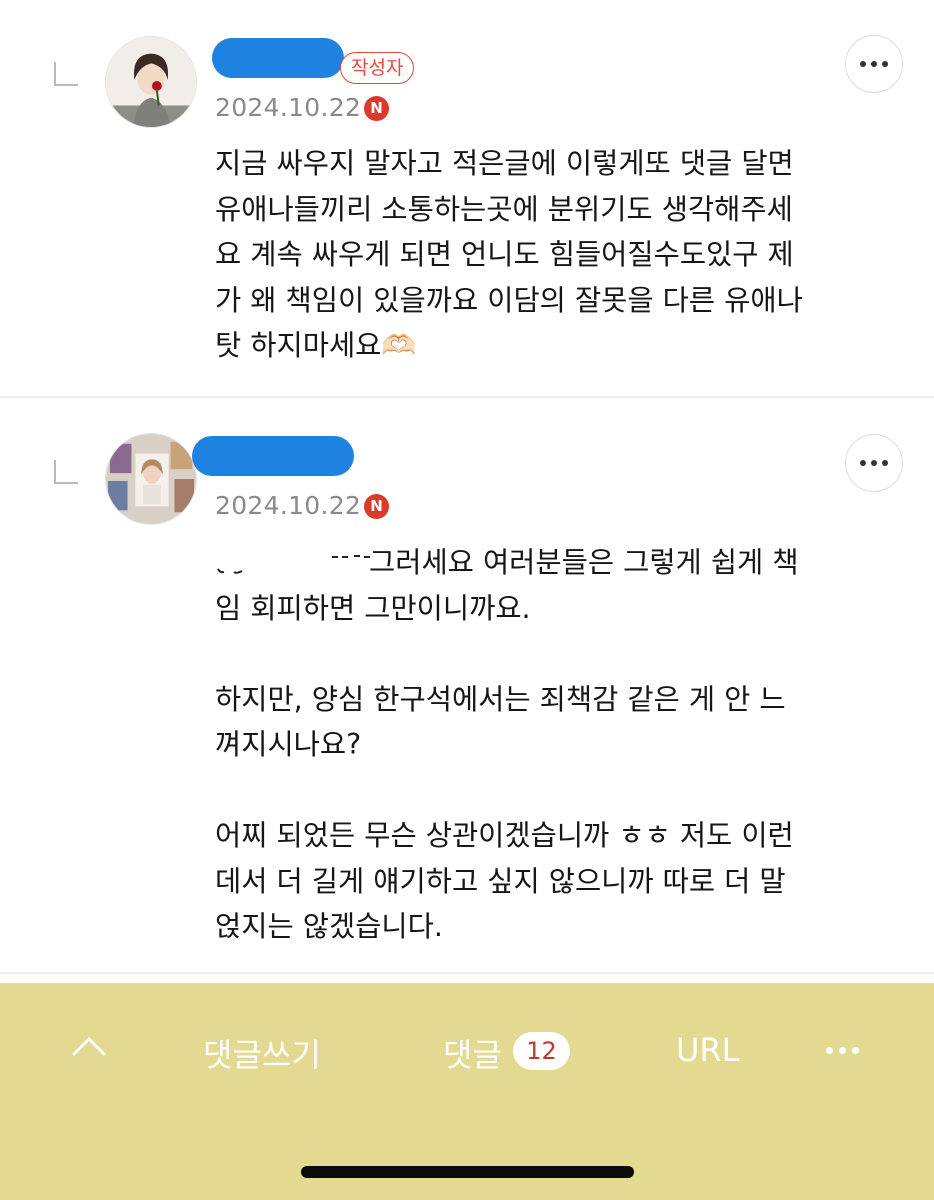 This screenshot has width=934, height=1200. I want to click on write-comment-button: 댓글쓰기, so click(262, 1053).